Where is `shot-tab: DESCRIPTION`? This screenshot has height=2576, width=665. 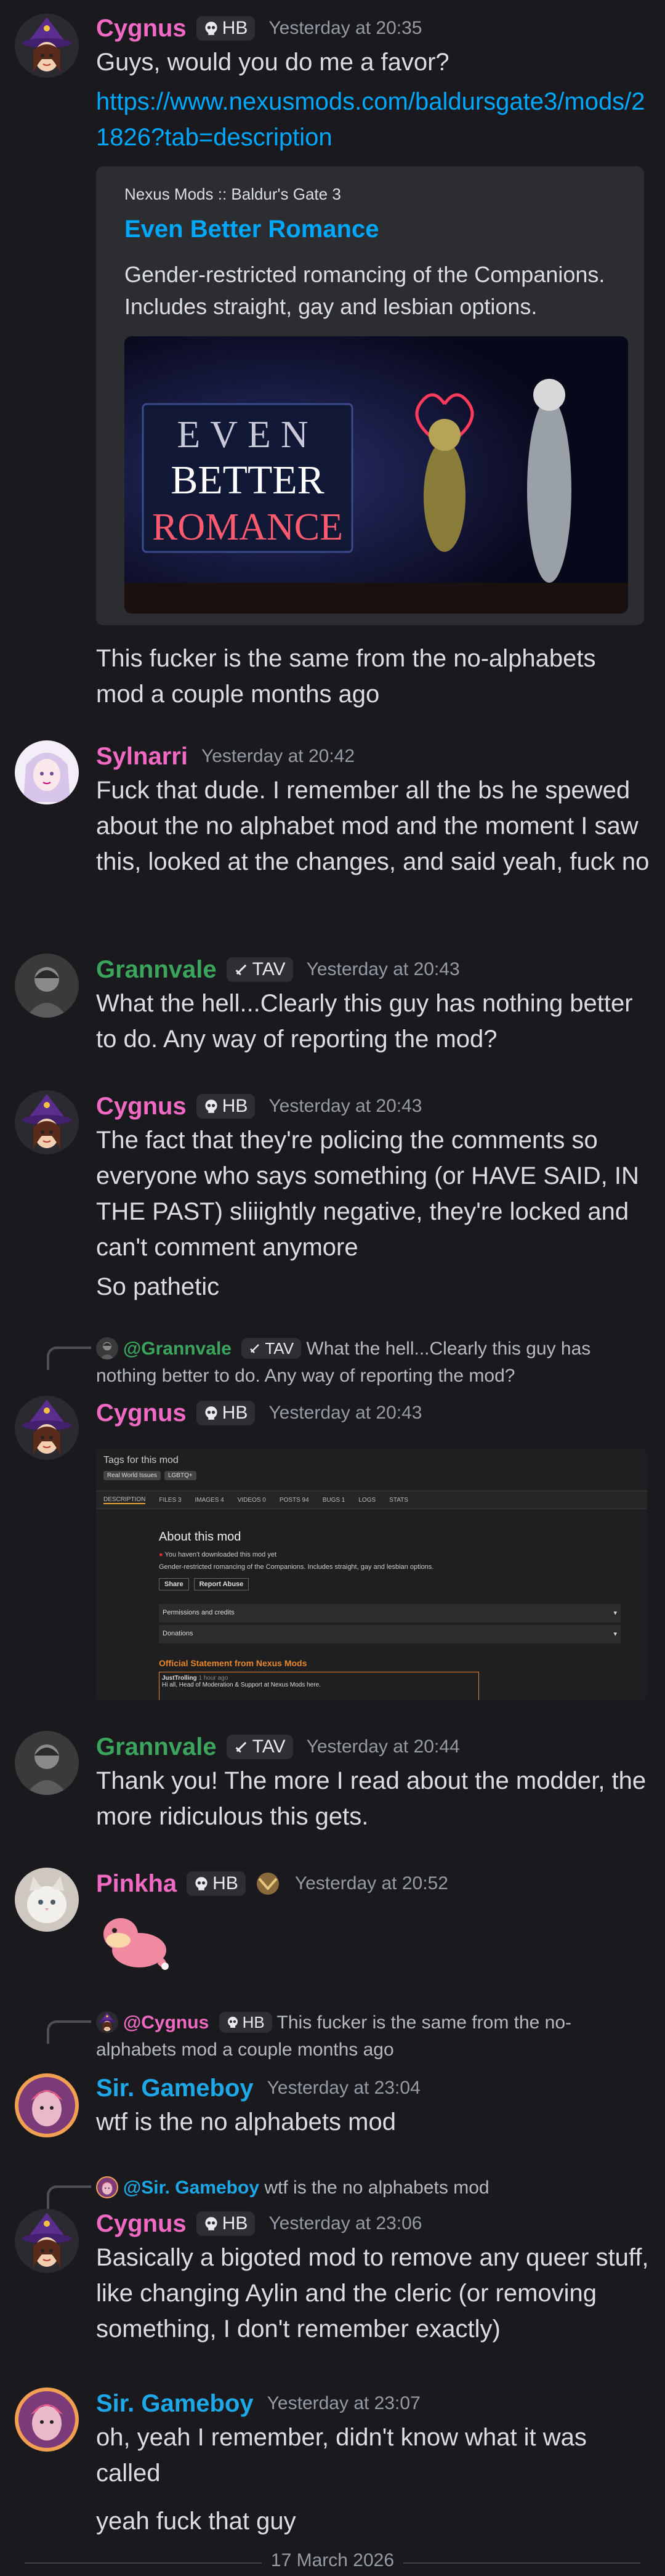
shot-tab: DESCRIPTION is located at coordinates (124, 1500).